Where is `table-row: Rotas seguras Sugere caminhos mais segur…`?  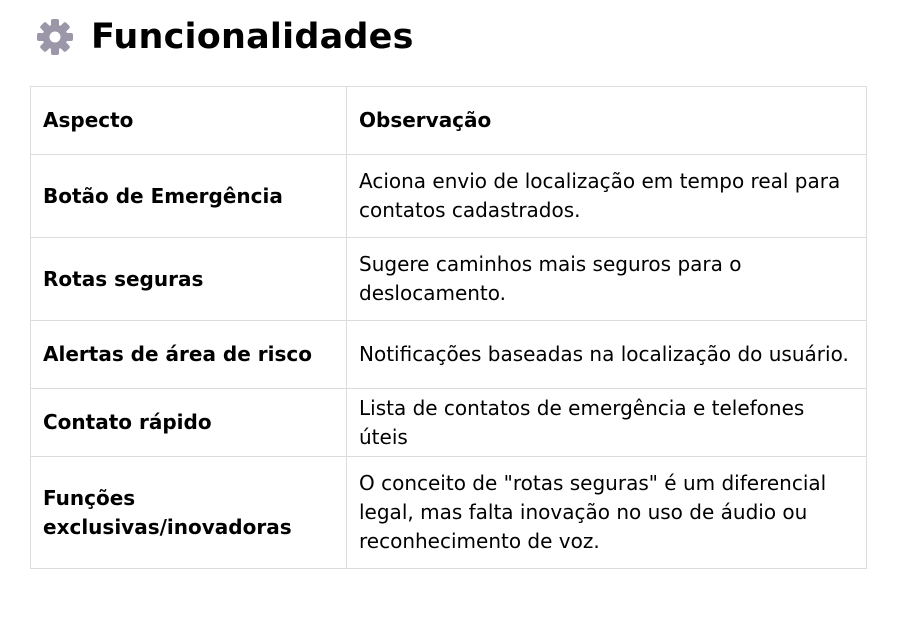 table-row: Rotas seguras Sugere caminhos mais segur… is located at coordinates (448, 279).